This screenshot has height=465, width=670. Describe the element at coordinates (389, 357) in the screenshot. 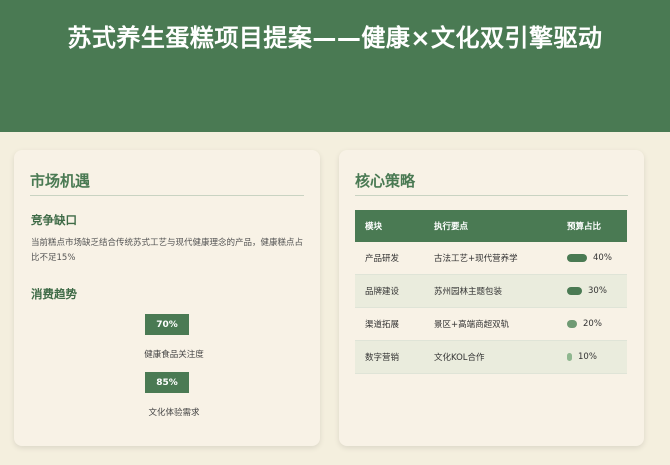

I see `row-module: 数字营销` at that location.